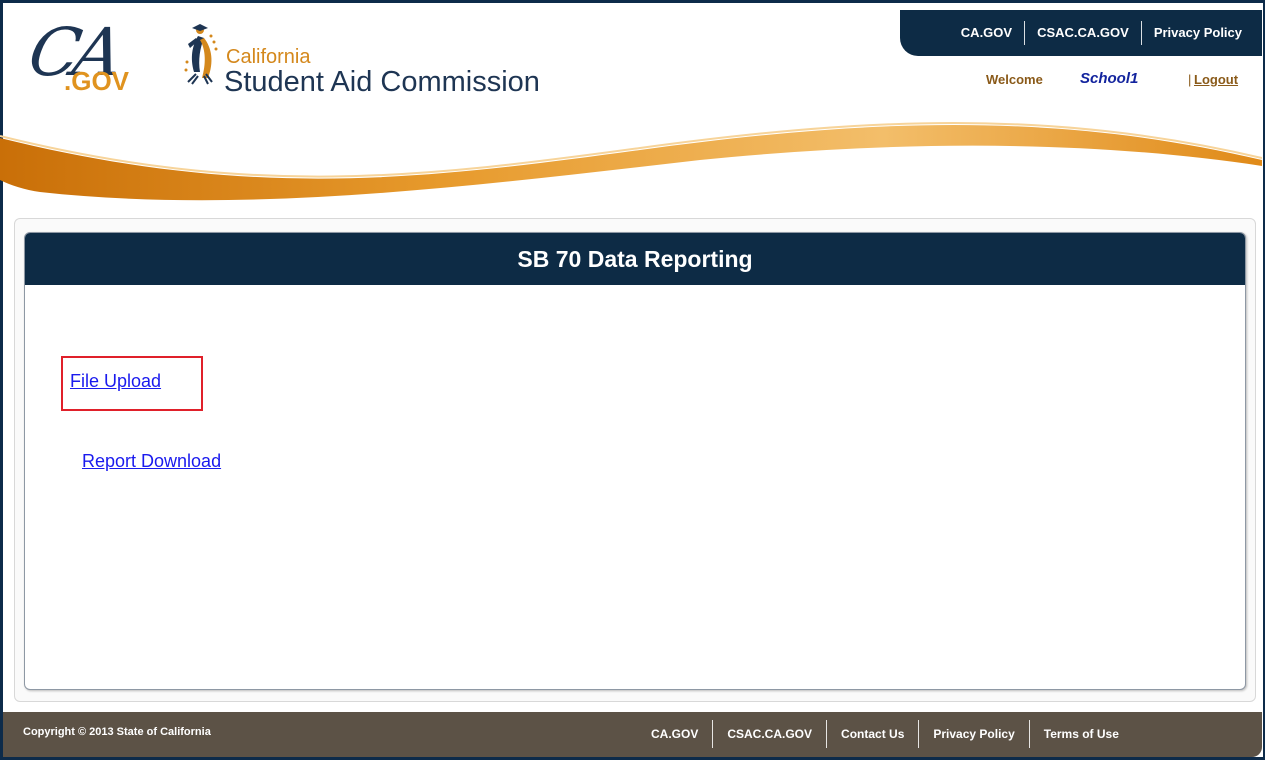 The image size is (1265, 760). Describe the element at coordinates (117, 732) in the screenshot. I see `copyright-text: Copyright © 2013 State of California` at that location.